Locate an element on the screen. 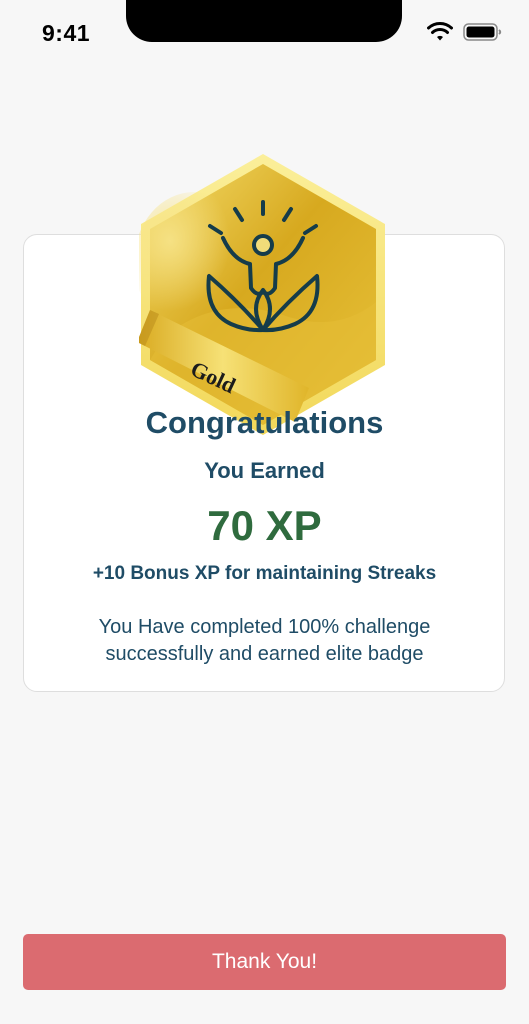 Image resolution: width=529 pixels, height=1024 pixels. status-bar: 9:41 is located at coordinates (264, 30).